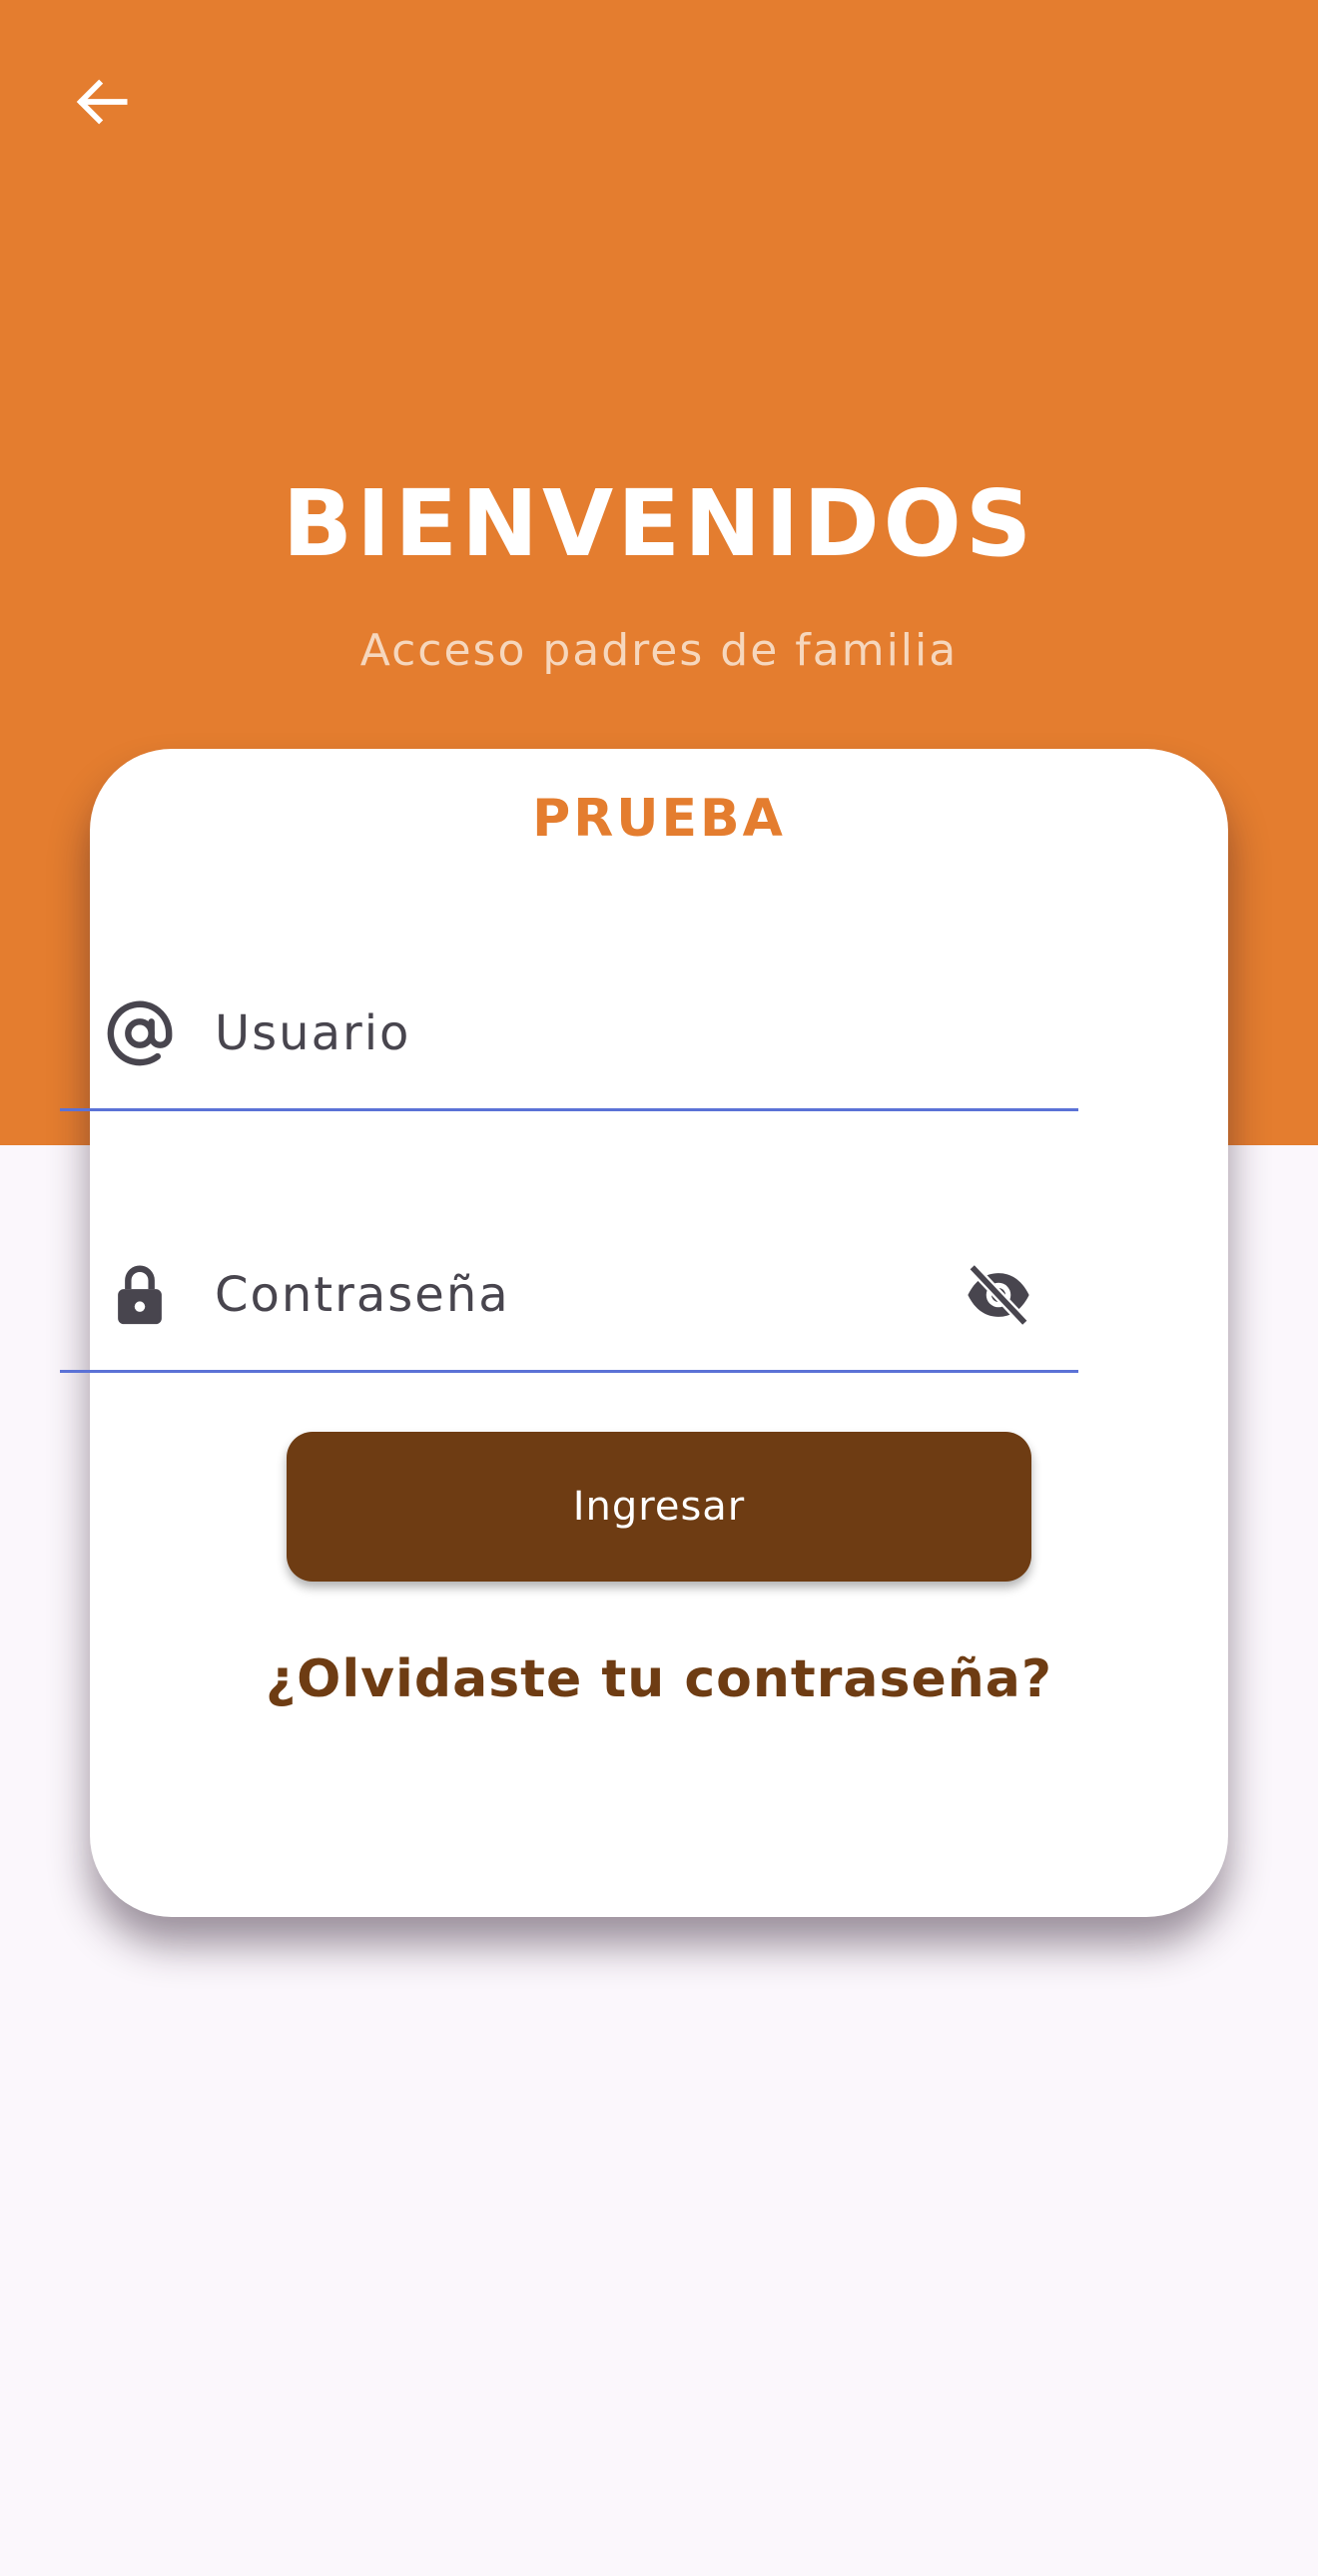  What do you see at coordinates (564, 1034) in the screenshot?
I see `username-input` at bounding box center [564, 1034].